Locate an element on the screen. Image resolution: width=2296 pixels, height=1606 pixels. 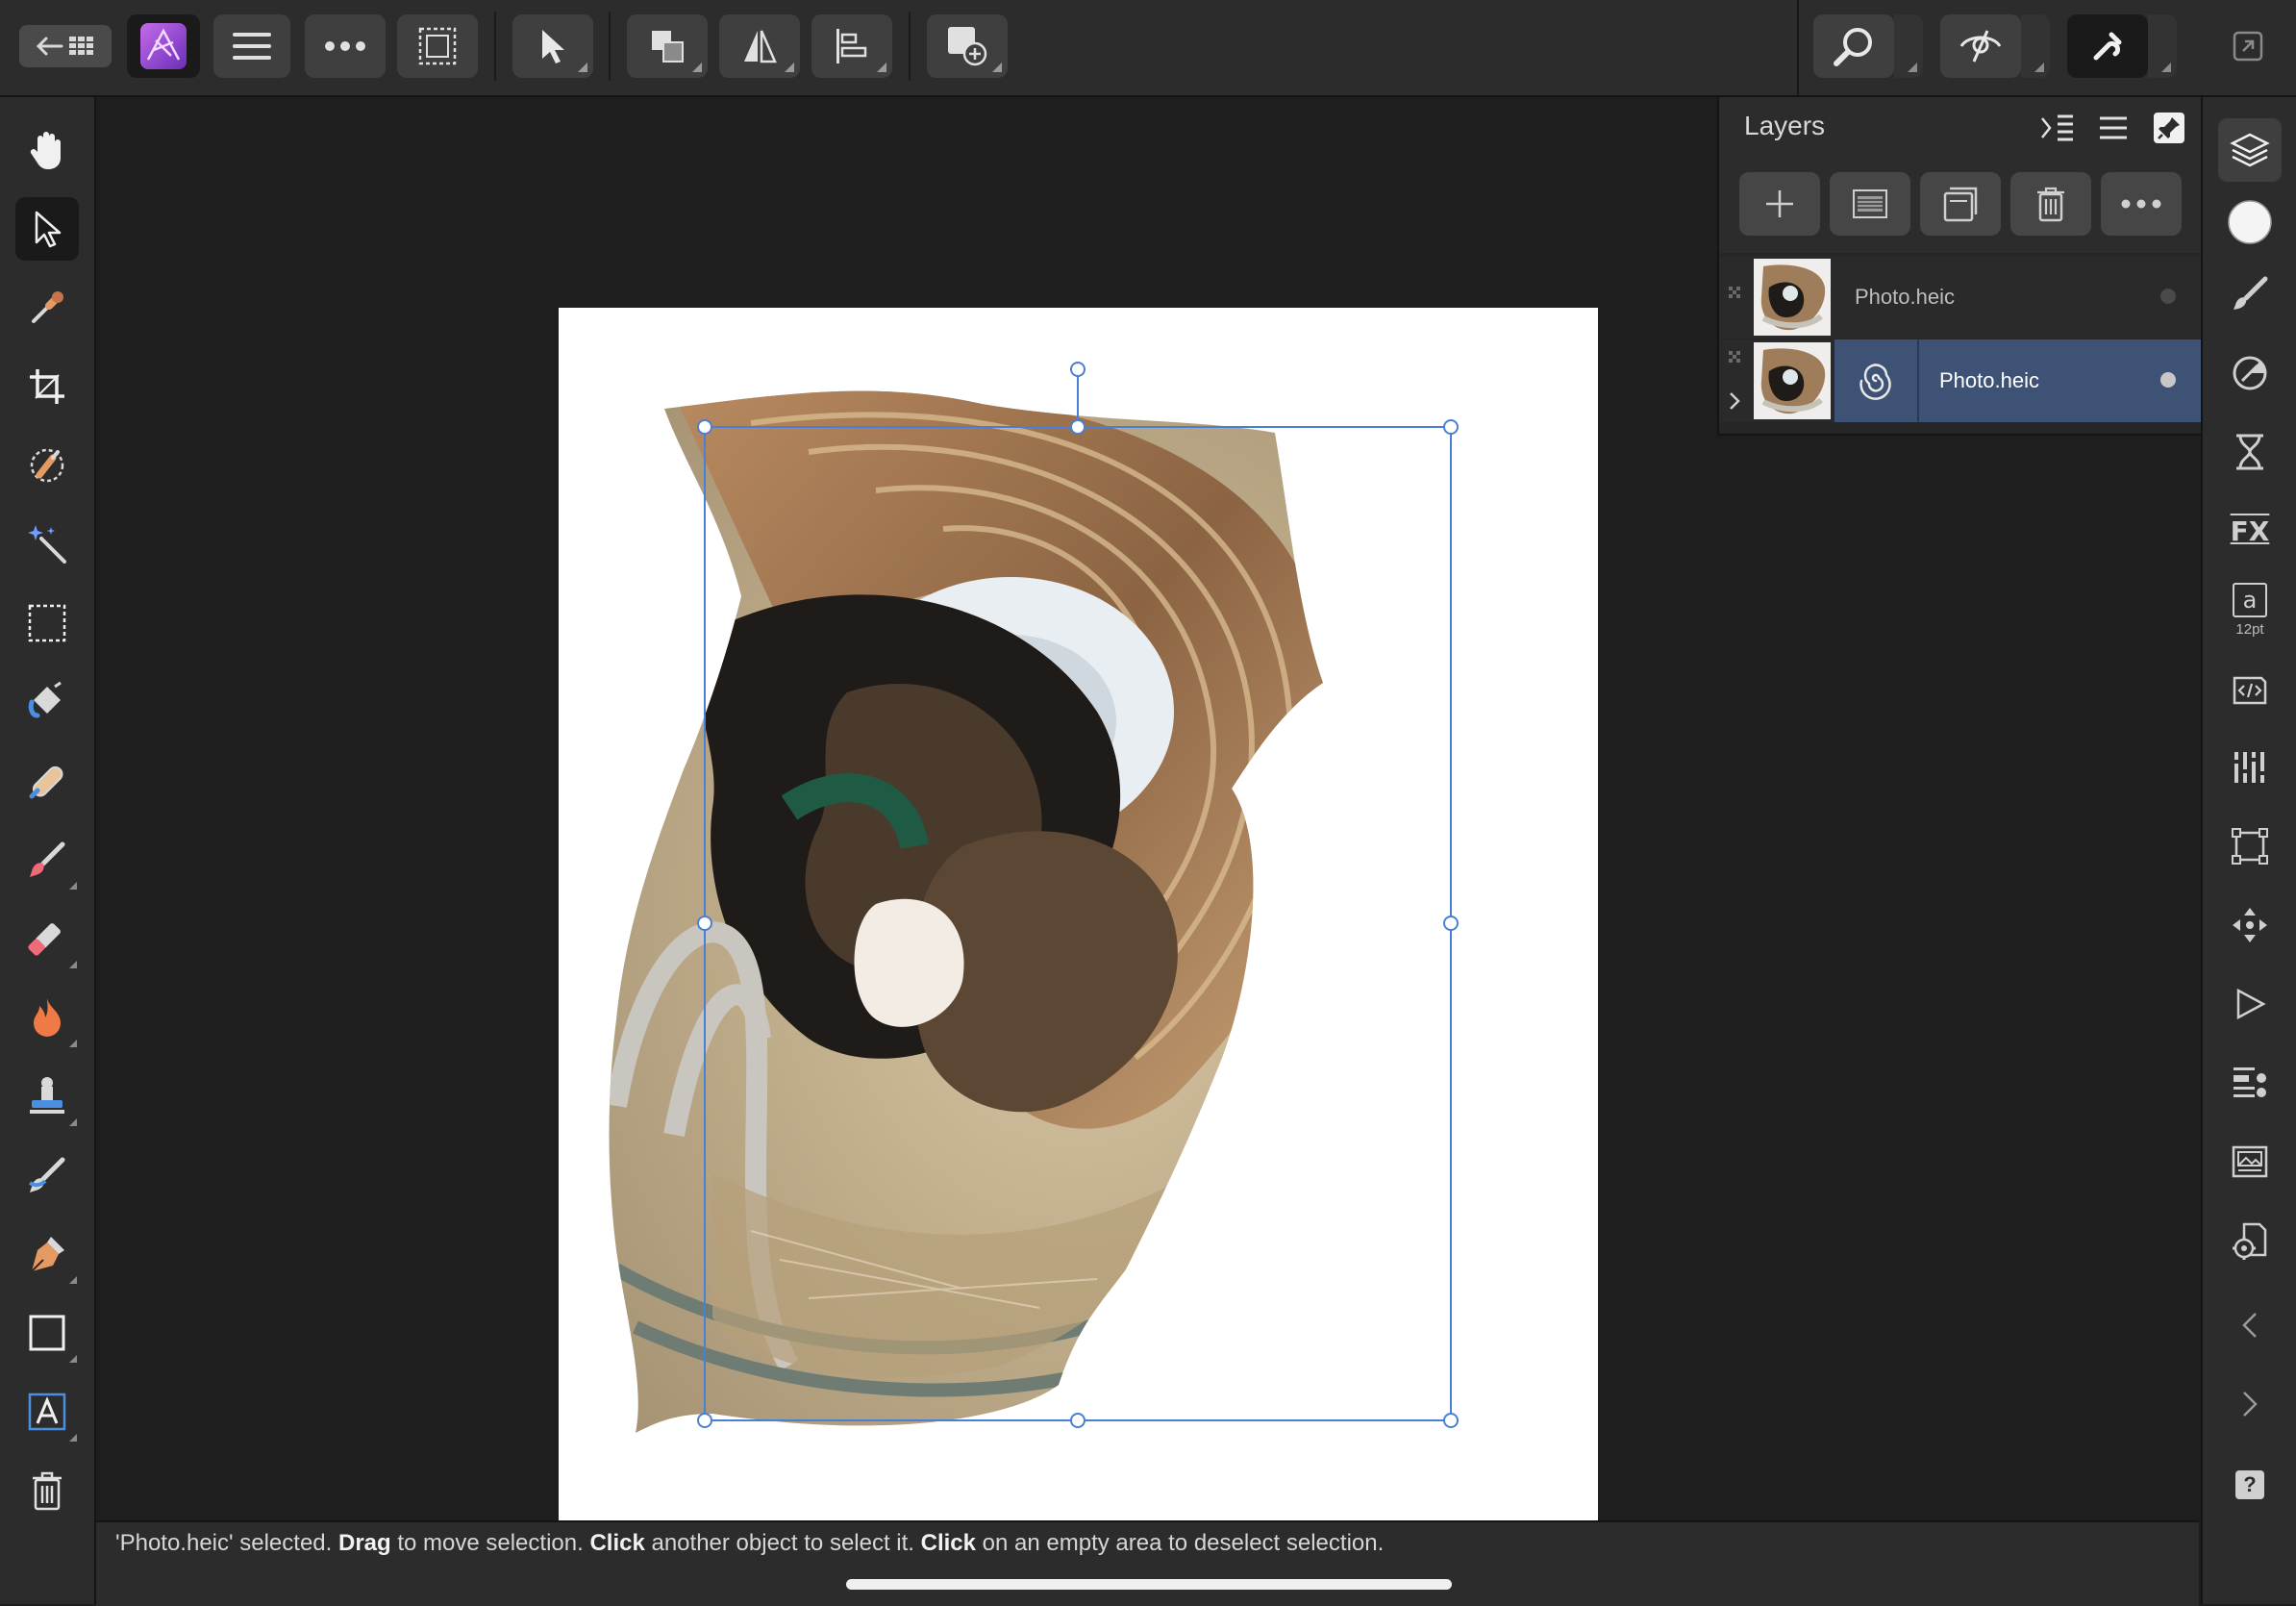
transform-studio-button is located at coordinates (2250, 846).